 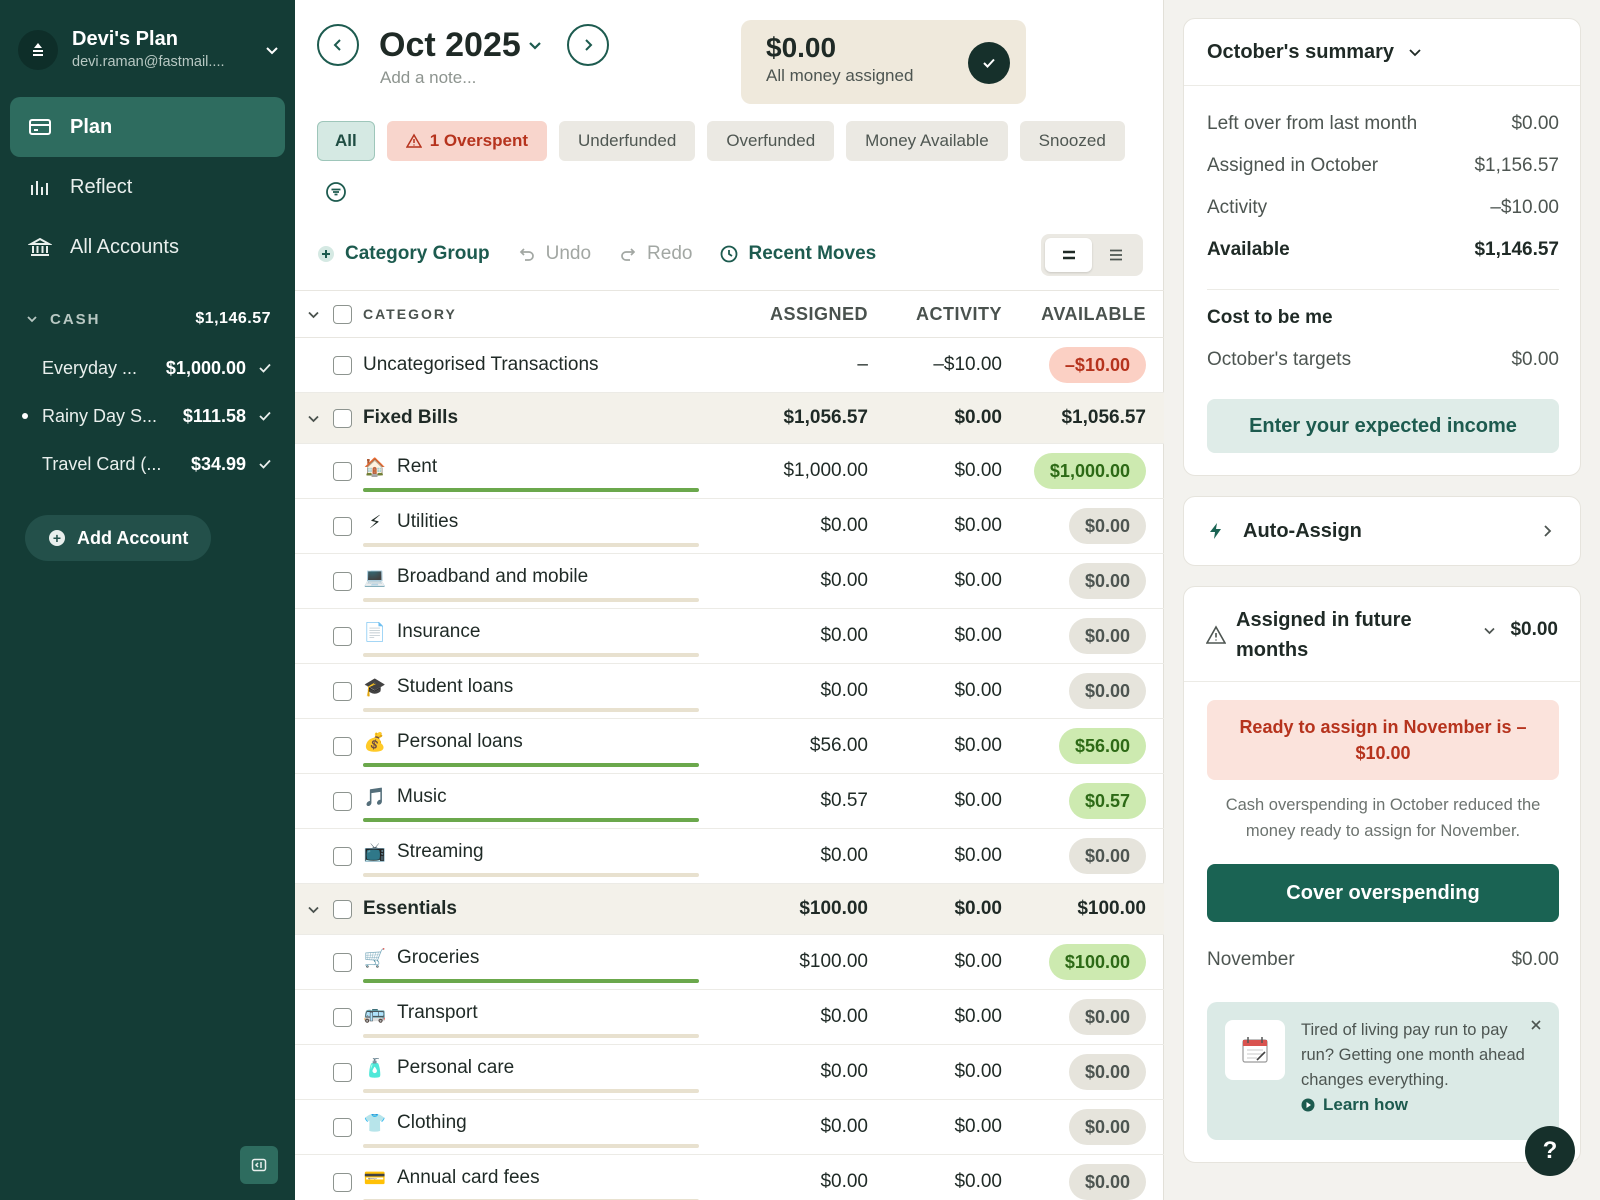 I want to click on help-button: ?, so click(x=1550, y=1151).